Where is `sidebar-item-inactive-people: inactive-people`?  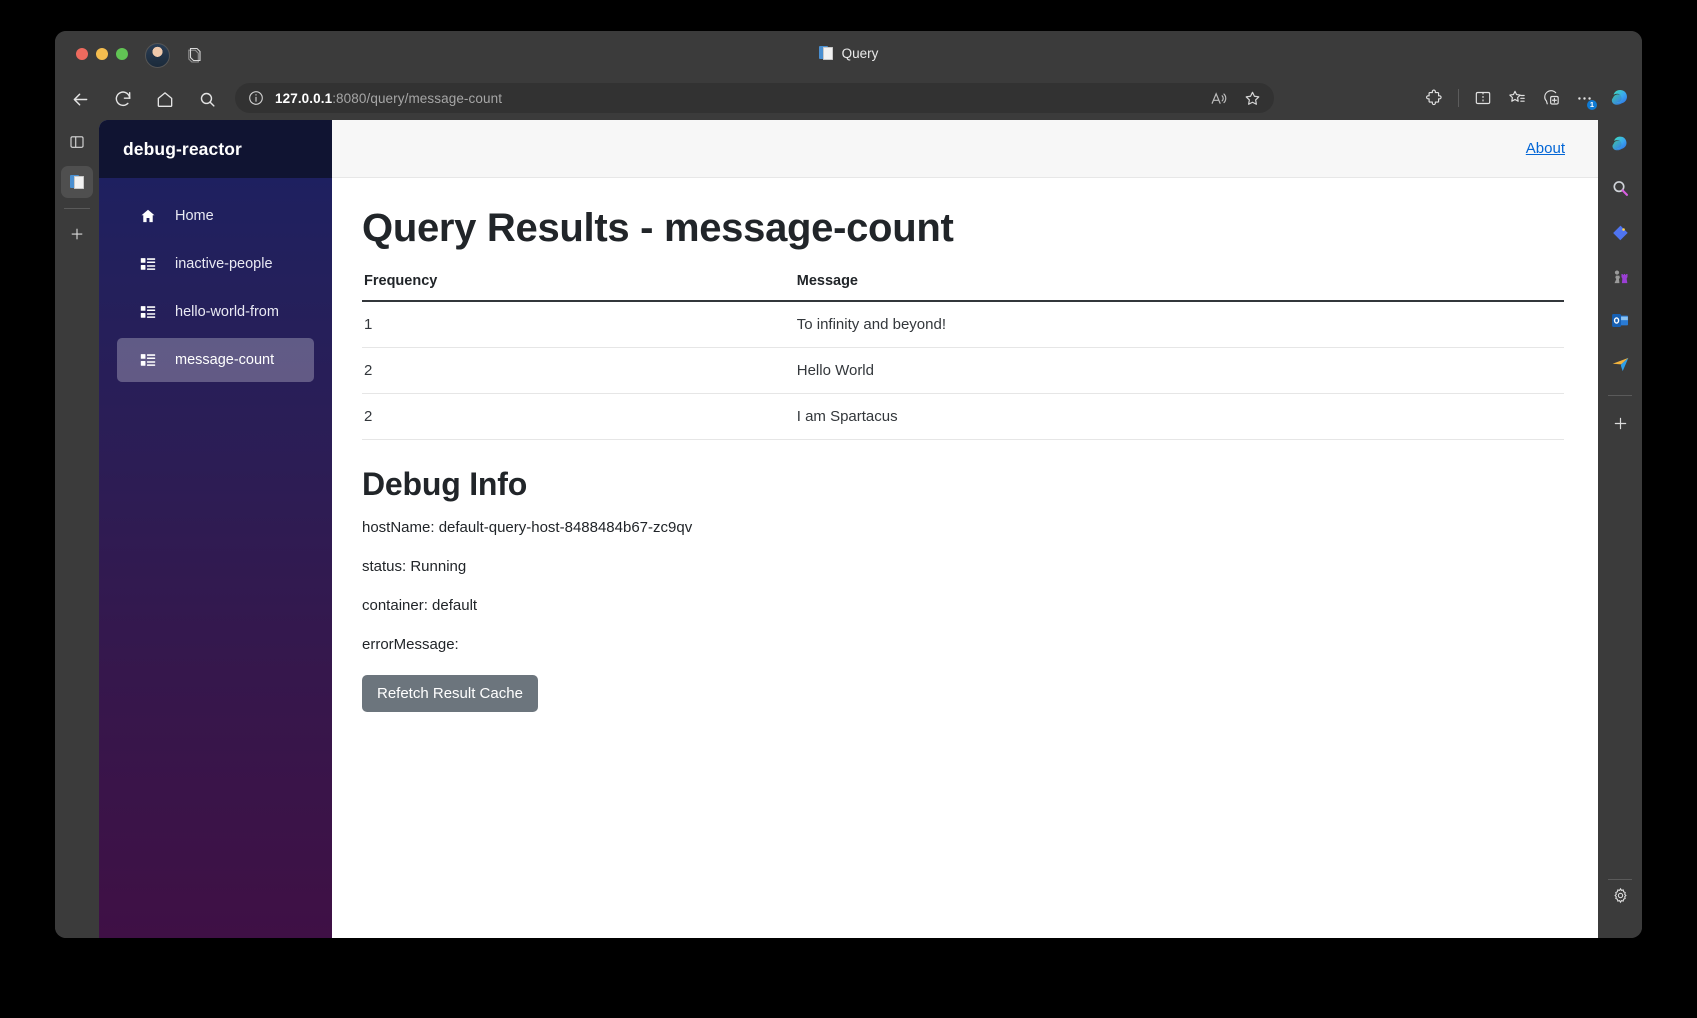
sidebar-item-inactive-people: inactive-people is located at coordinates (215, 264).